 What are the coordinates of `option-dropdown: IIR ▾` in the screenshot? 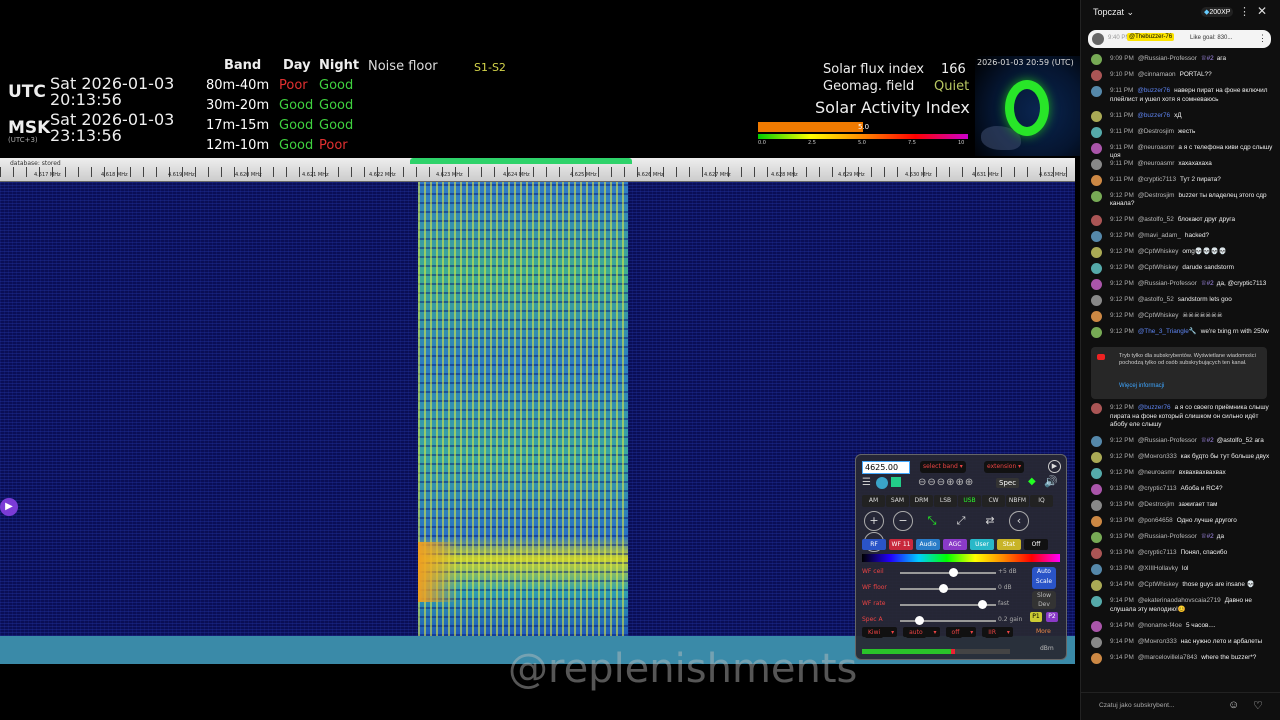 It's located at (997, 632).